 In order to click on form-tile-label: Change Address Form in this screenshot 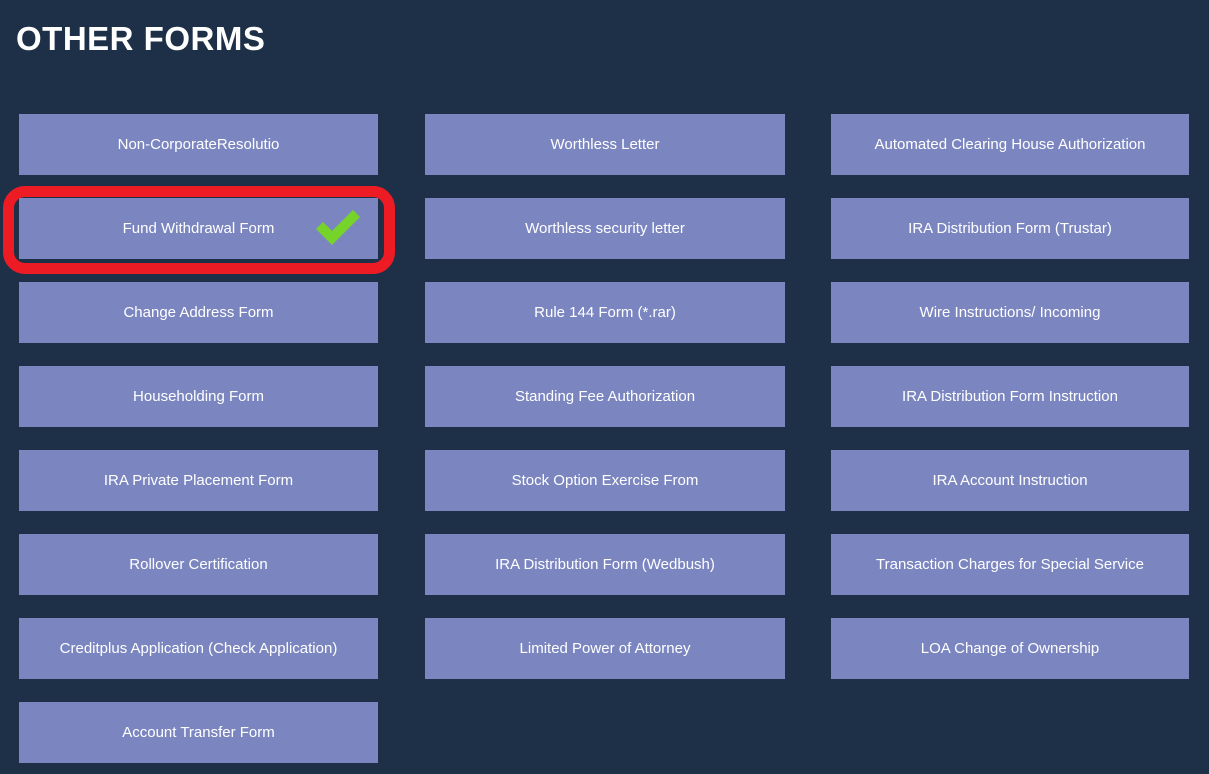, I will do `click(198, 312)`.